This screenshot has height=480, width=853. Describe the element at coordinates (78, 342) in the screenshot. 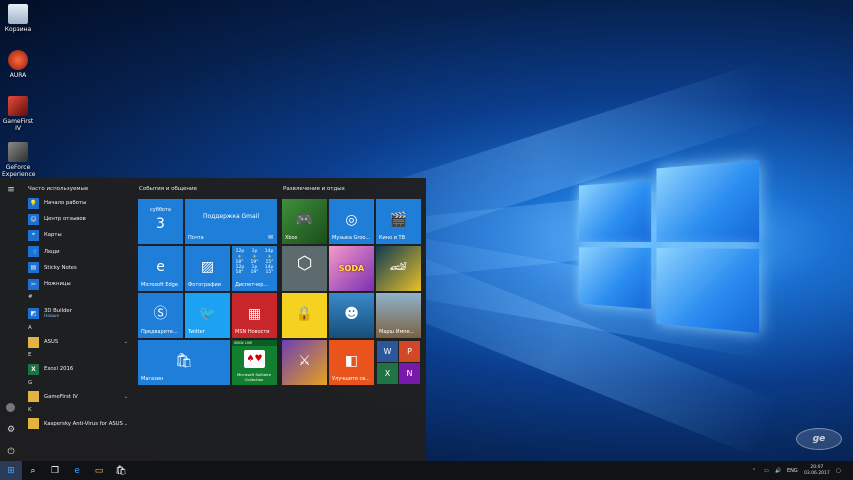

I see `app-item-asus-folder: ASUS ⌄` at that location.